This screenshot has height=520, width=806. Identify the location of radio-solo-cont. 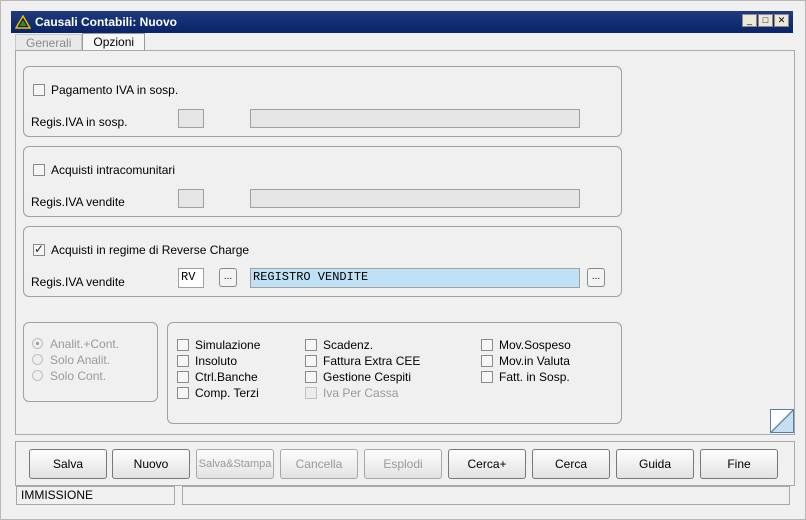
(37, 375).